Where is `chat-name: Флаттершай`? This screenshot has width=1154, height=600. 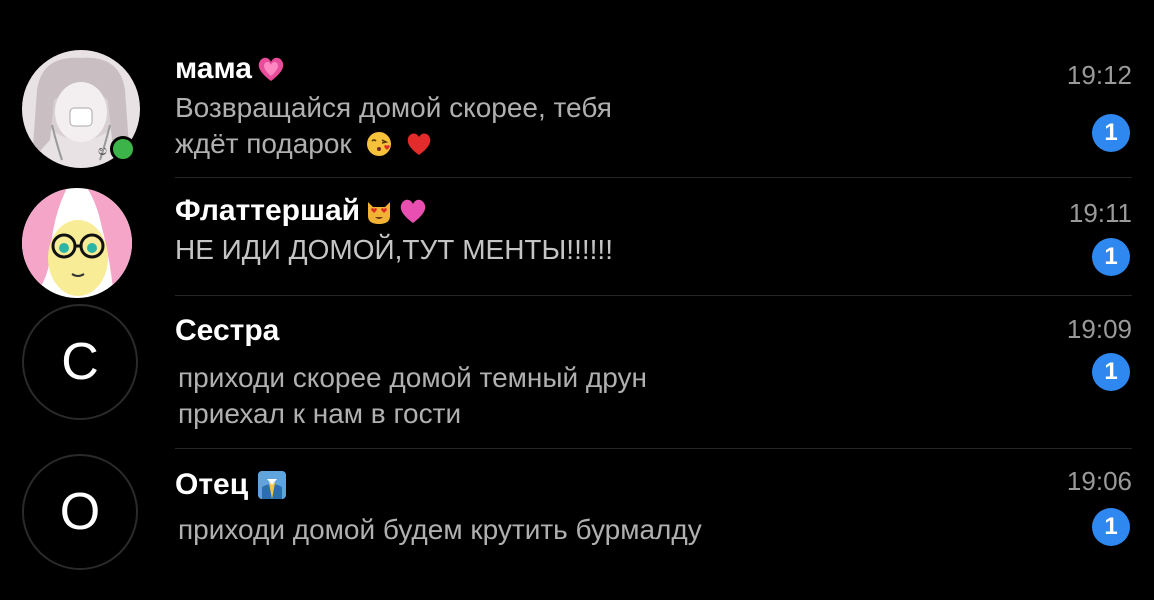
chat-name: Флаттершай is located at coordinates (301, 211).